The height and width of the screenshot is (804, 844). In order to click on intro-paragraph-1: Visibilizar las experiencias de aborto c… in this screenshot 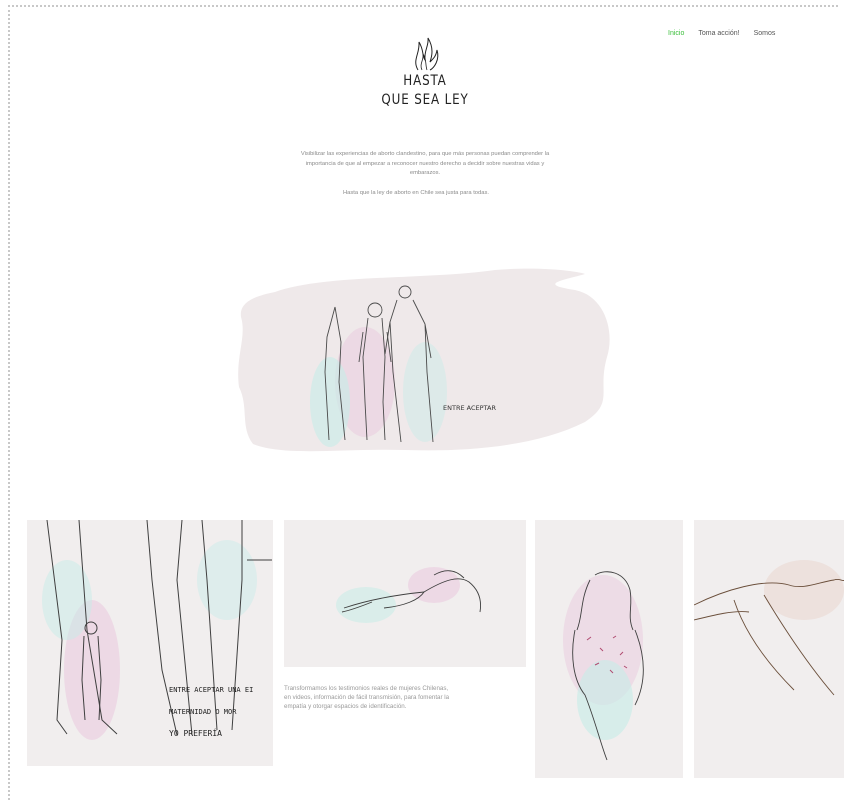, I will do `click(425, 163)`.